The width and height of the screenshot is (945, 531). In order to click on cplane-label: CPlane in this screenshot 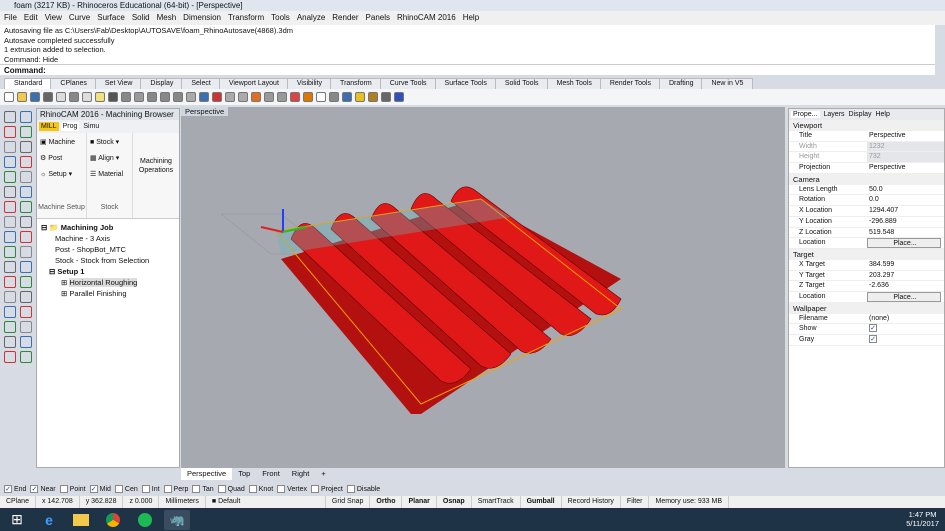, I will do `click(18, 502)`.